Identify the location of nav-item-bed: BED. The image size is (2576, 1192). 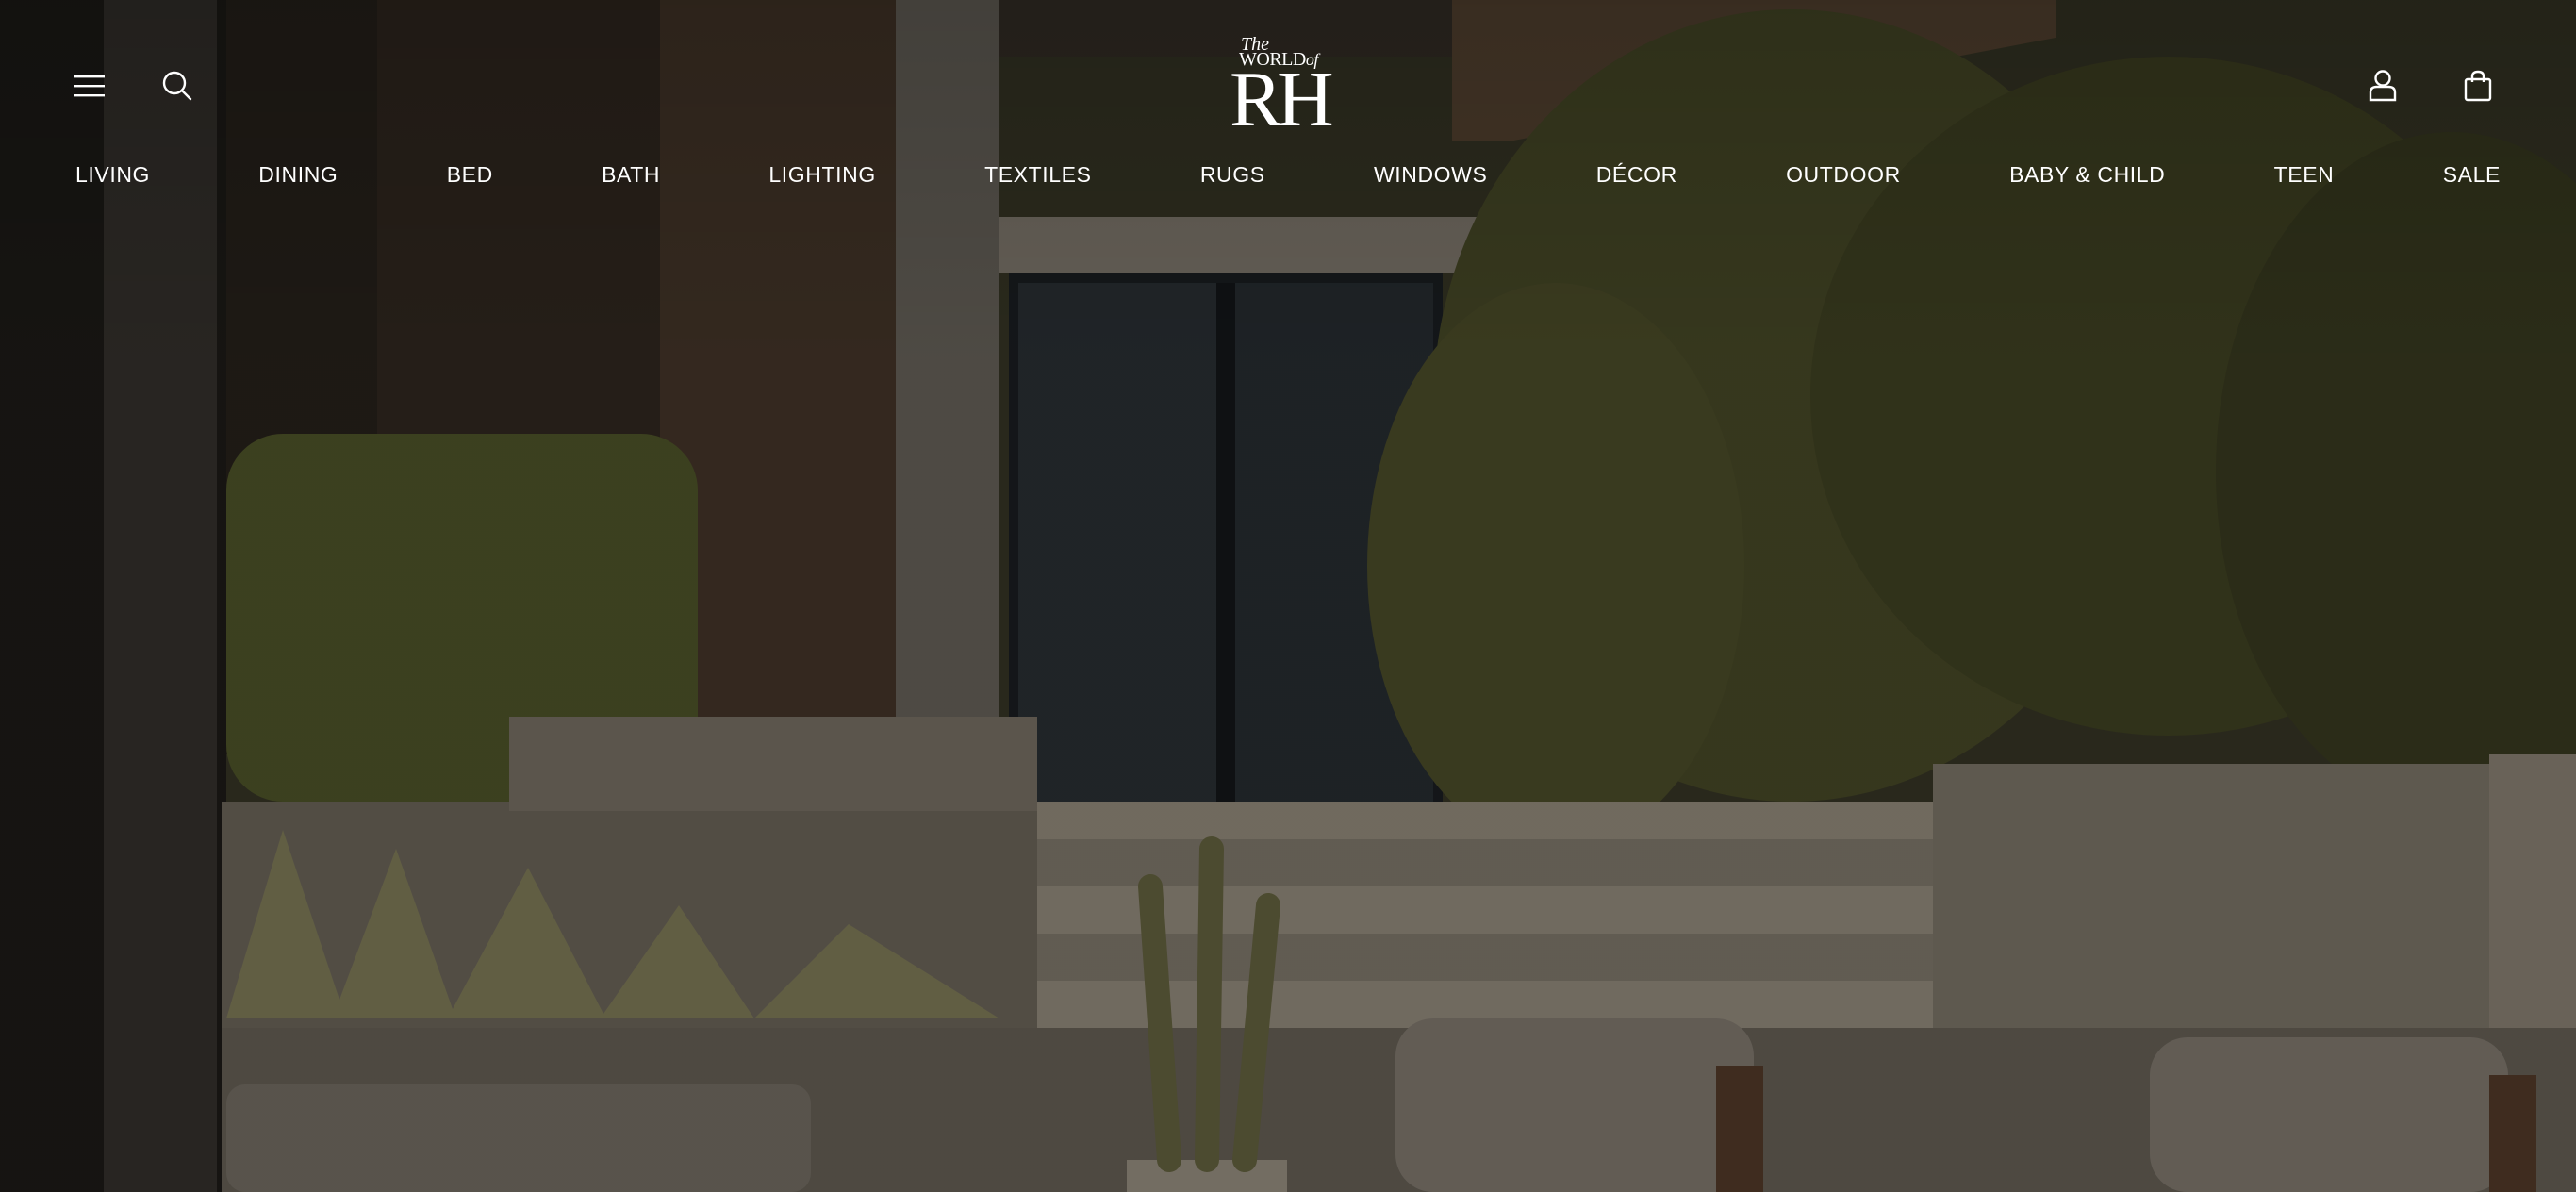
(470, 175).